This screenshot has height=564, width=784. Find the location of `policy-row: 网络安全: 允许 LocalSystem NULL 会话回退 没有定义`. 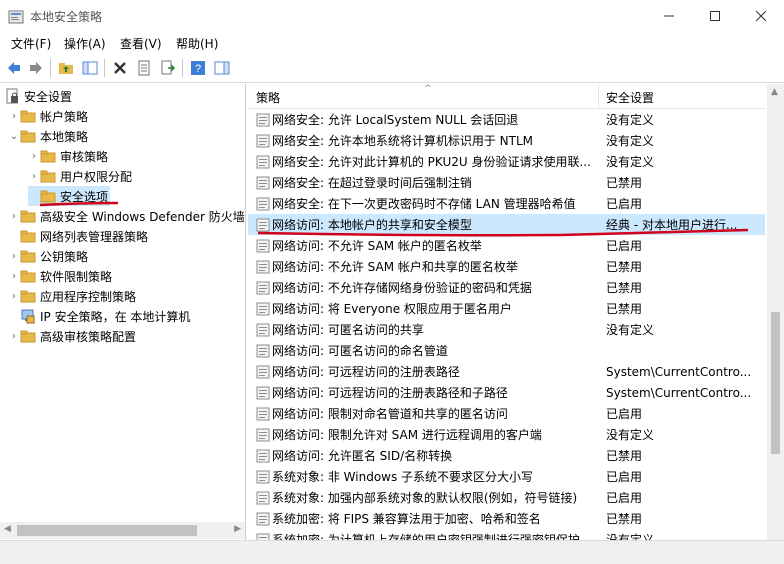

policy-row: 网络安全: 允许 LocalSystem NULL 会话回退 没有定义 is located at coordinates (506, 119).